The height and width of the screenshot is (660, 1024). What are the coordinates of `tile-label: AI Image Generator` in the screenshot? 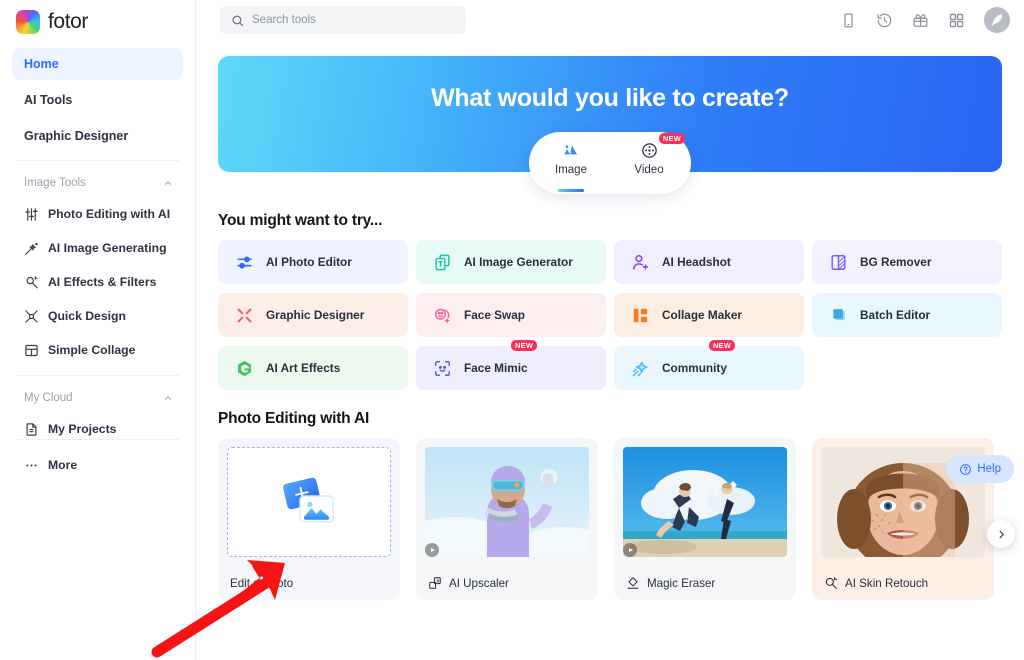 It's located at (518, 262).